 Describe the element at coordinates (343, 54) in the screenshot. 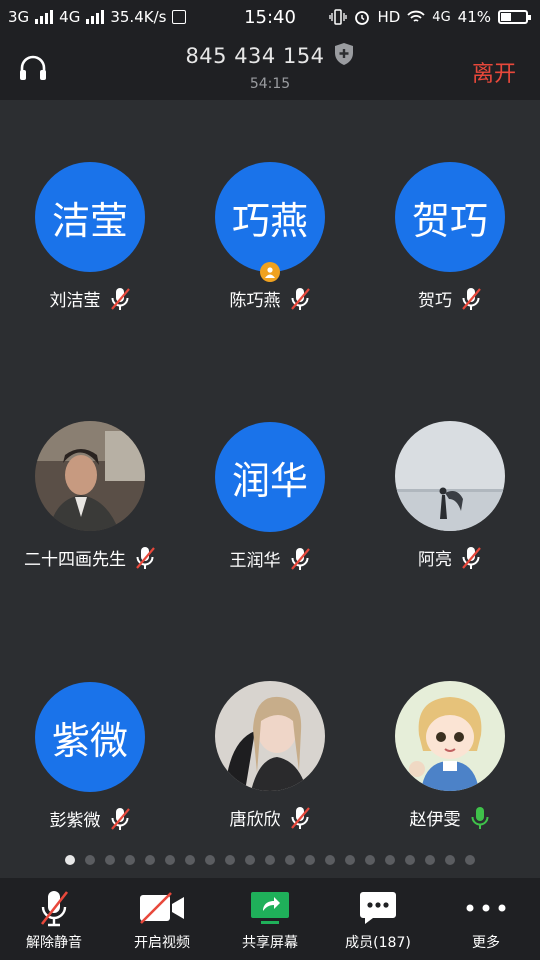

I see `shield-icon` at that location.